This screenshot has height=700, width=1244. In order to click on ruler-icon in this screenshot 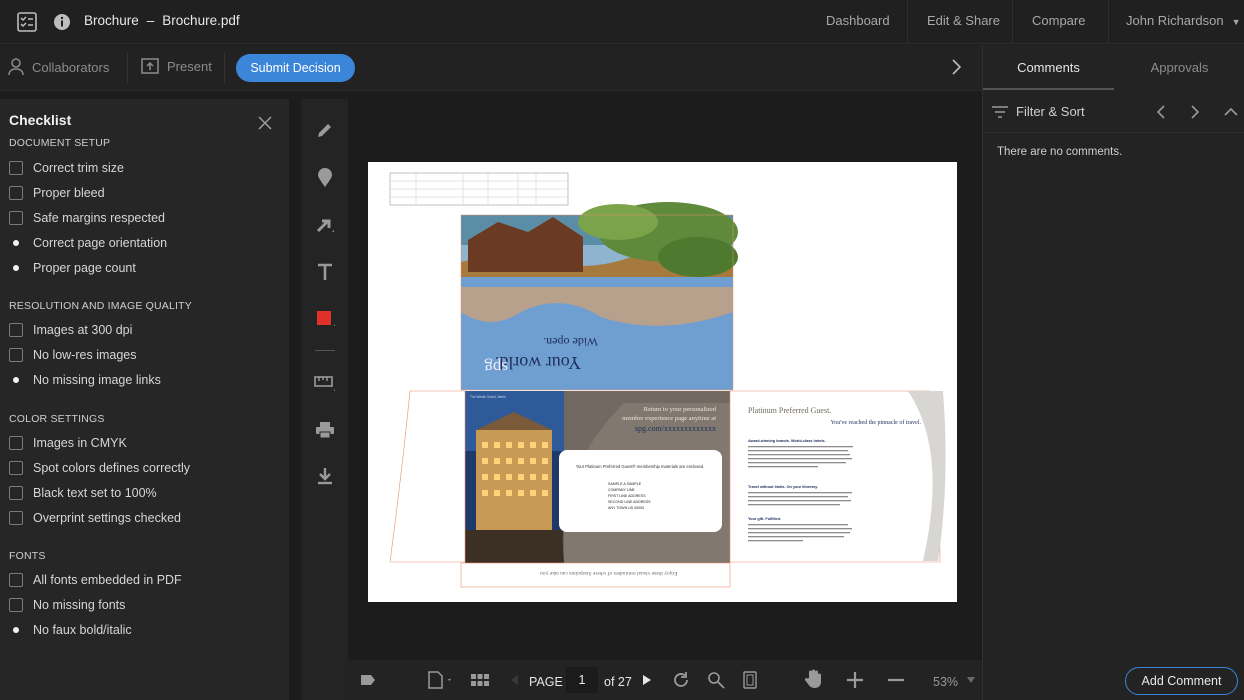, I will do `click(325, 383)`.